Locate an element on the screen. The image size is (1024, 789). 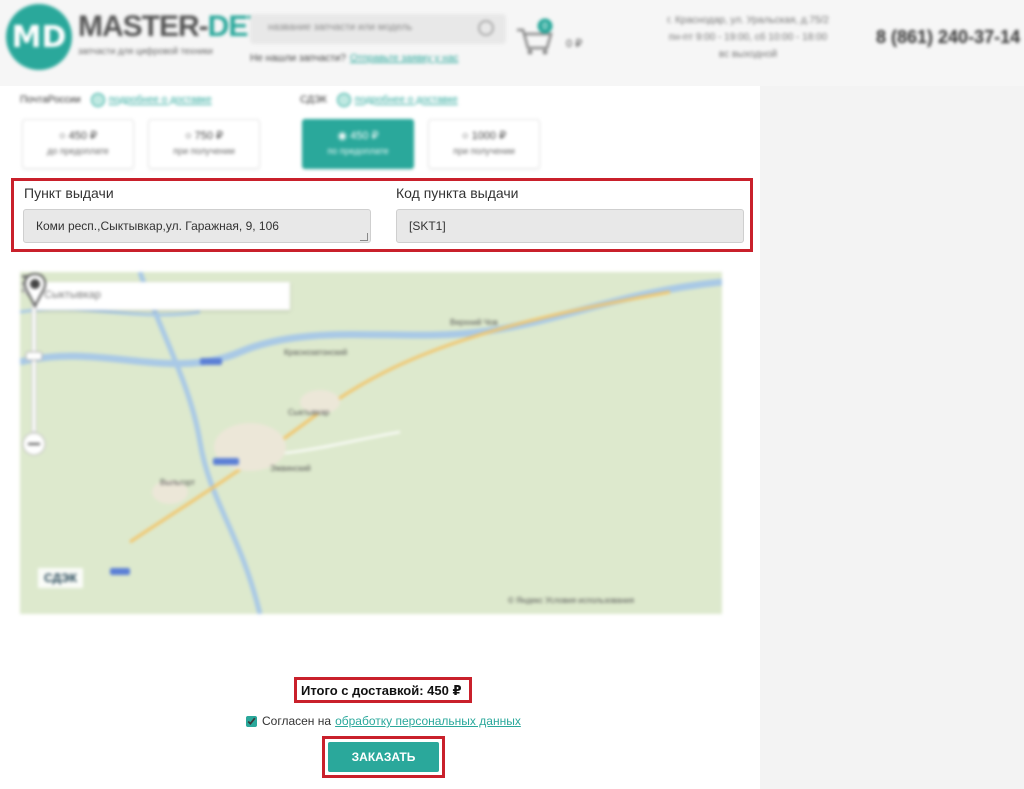
pickup-point-label: Пункт выдачи is located at coordinates (69, 193).